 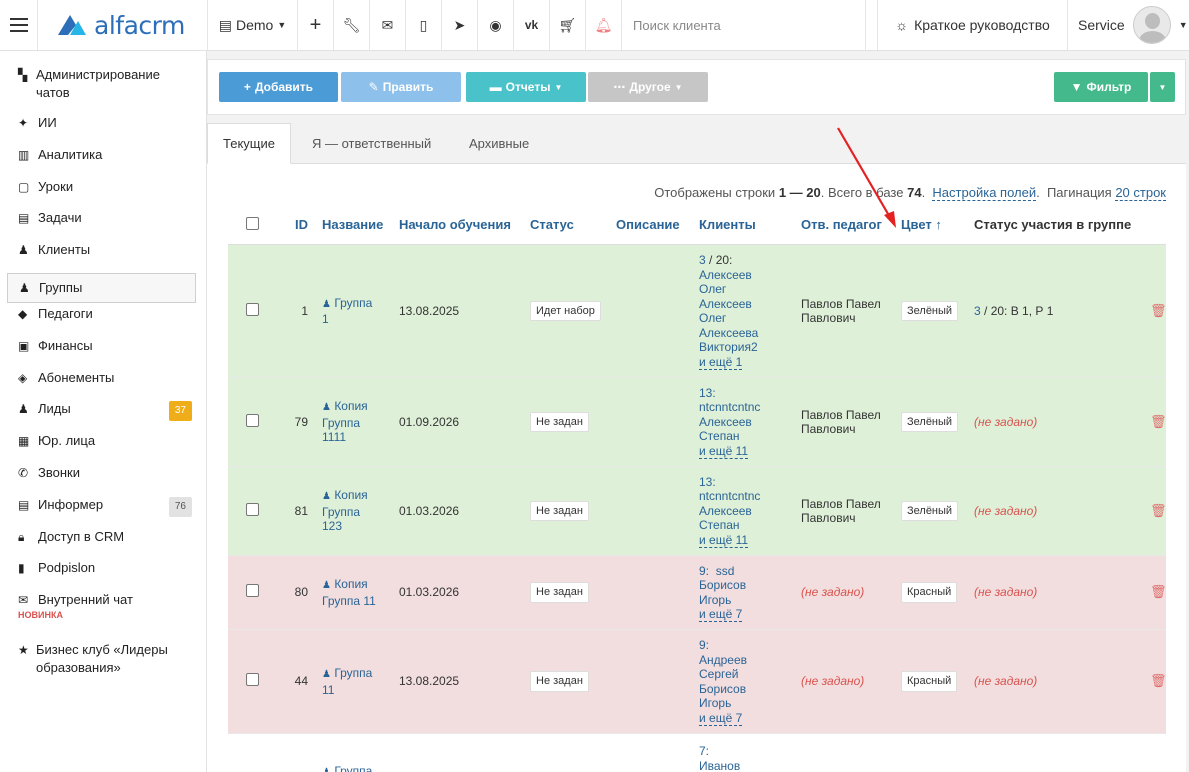 I want to click on vk-icon: vk, so click(x=532, y=25).